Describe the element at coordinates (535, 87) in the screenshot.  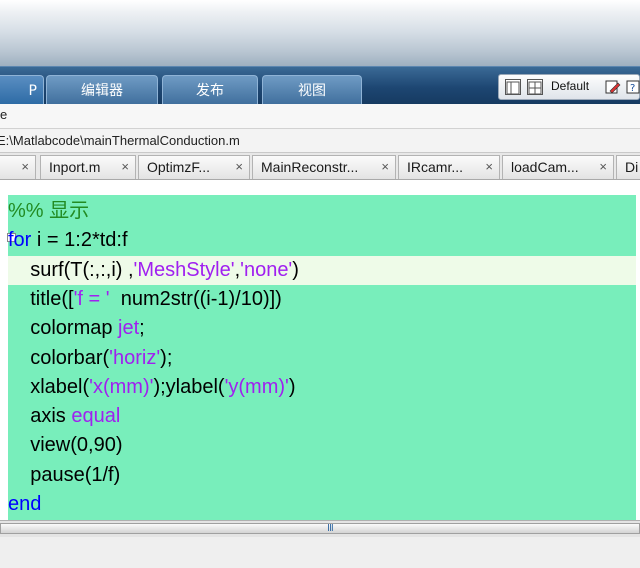
I see `grid-layout-icon` at that location.